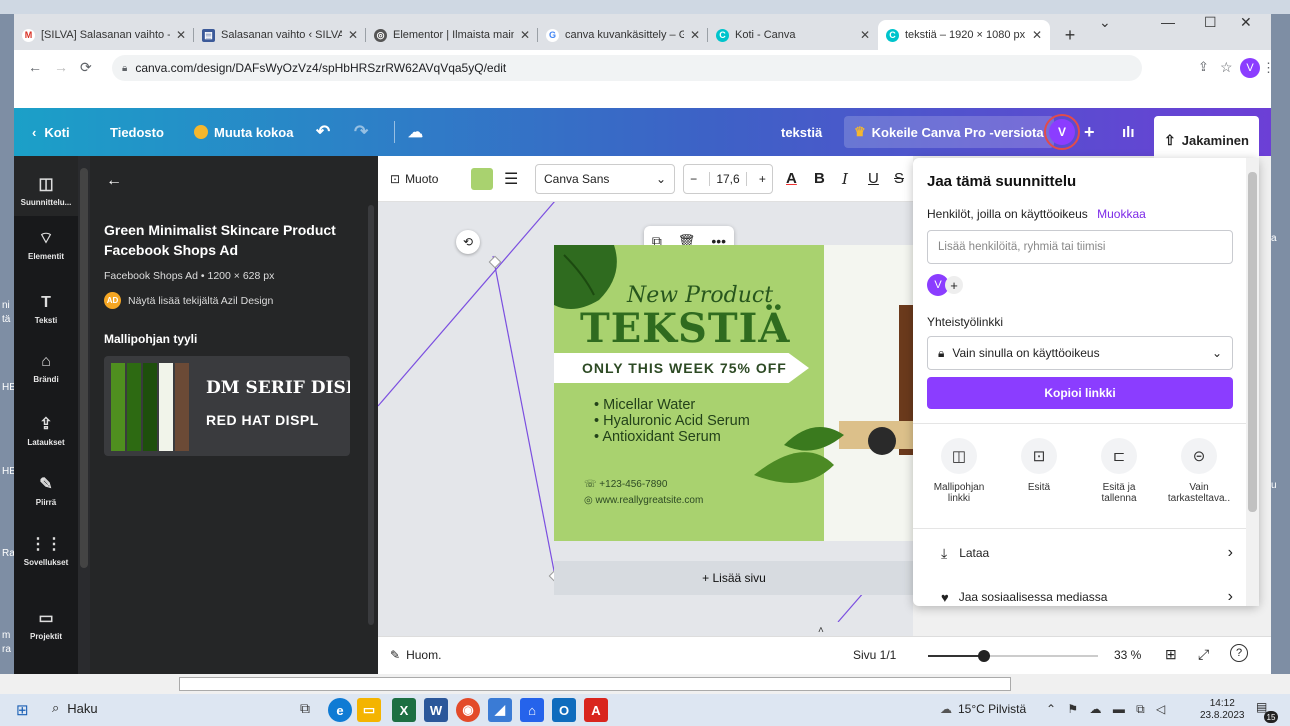 The width and height of the screenshot is (1290, 726). I want to click on present-action: ⊡ Esitä, so click(1039, 465).